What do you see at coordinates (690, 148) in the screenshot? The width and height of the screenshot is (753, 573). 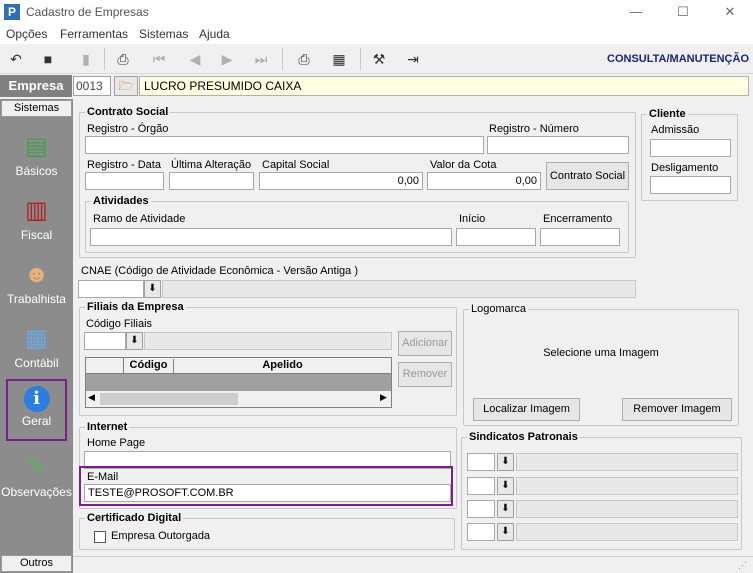 I see `admissao-field` at bounding box center [690, 148].